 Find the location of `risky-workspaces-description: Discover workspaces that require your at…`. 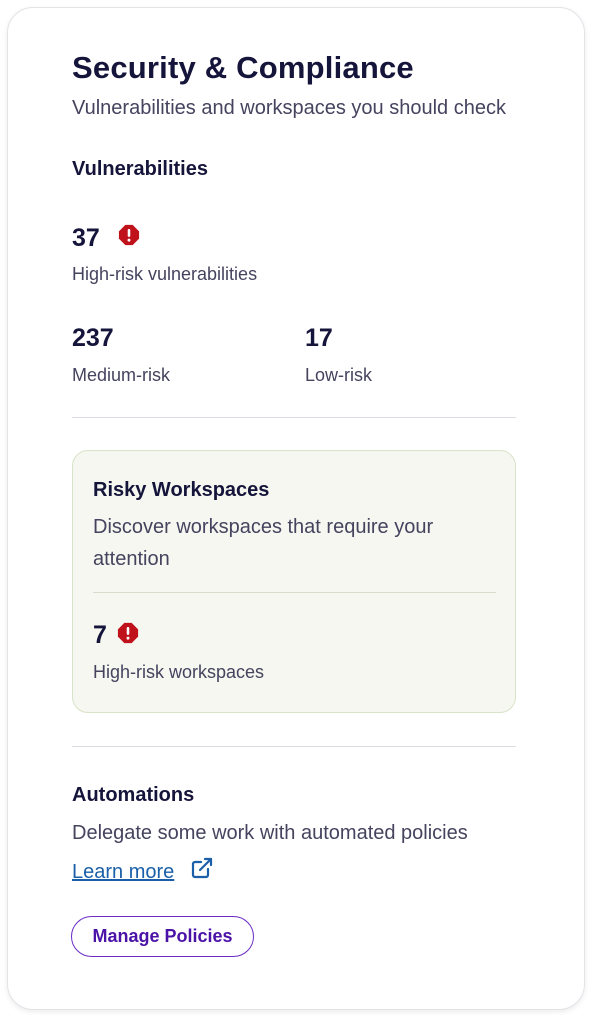

risky-workspaces-description: Discover workspaces that require your at… is located at coordinates (263, 543).